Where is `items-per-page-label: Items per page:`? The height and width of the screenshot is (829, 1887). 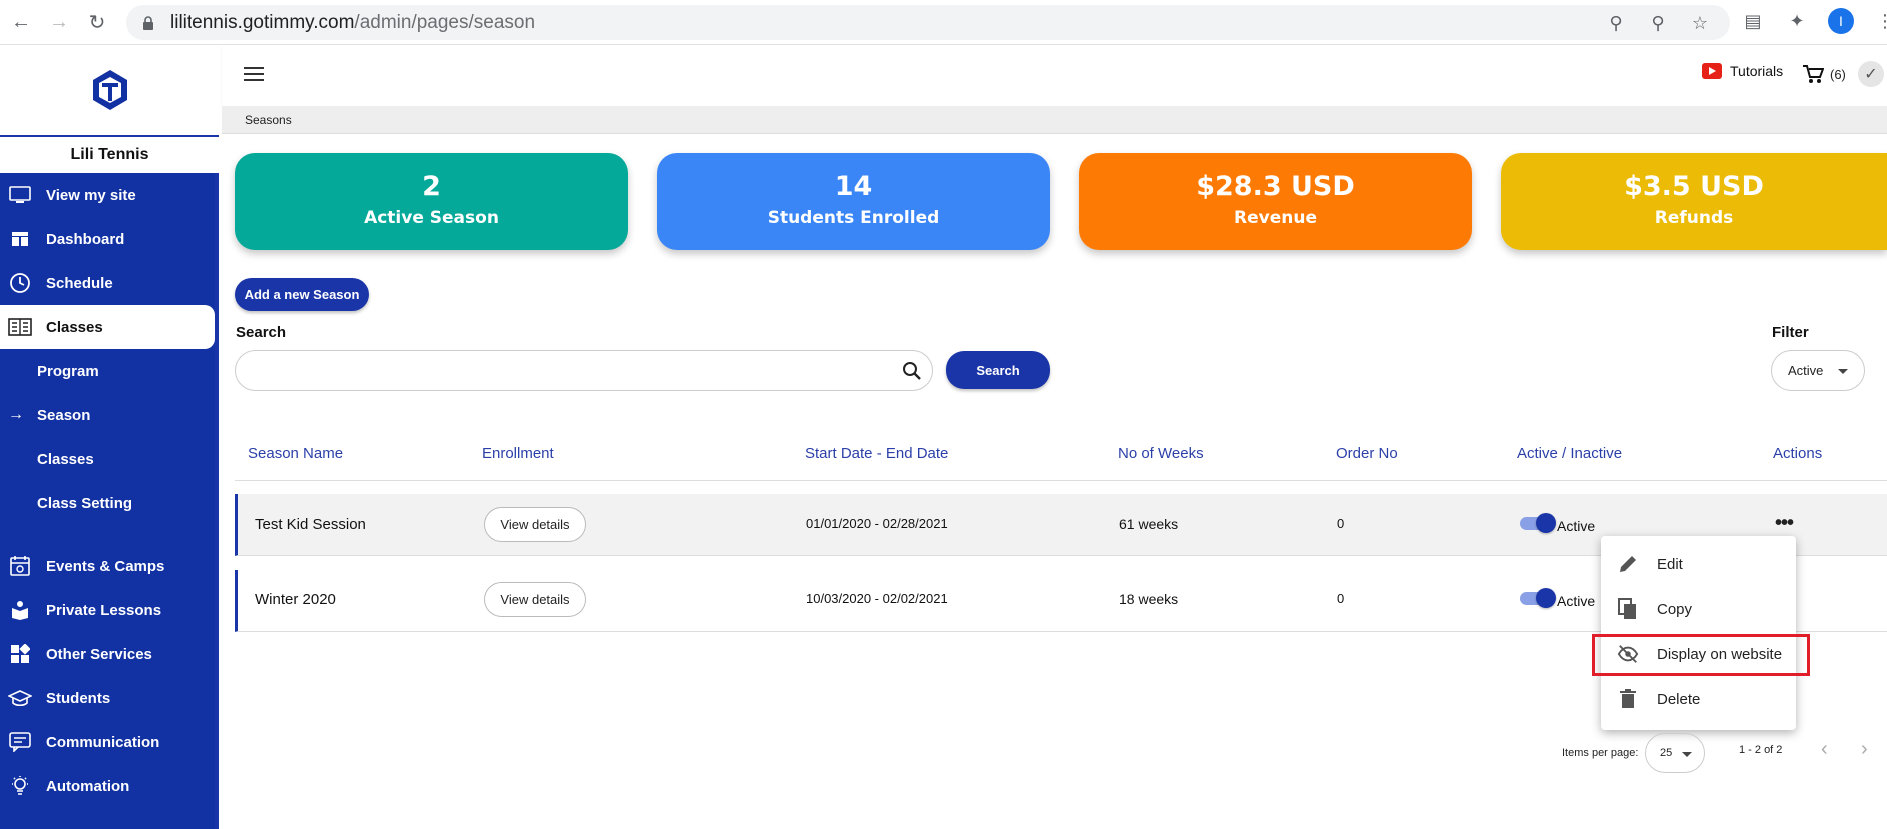 items-per-page-label: Items per page: is located at coordinates (1600, 753).